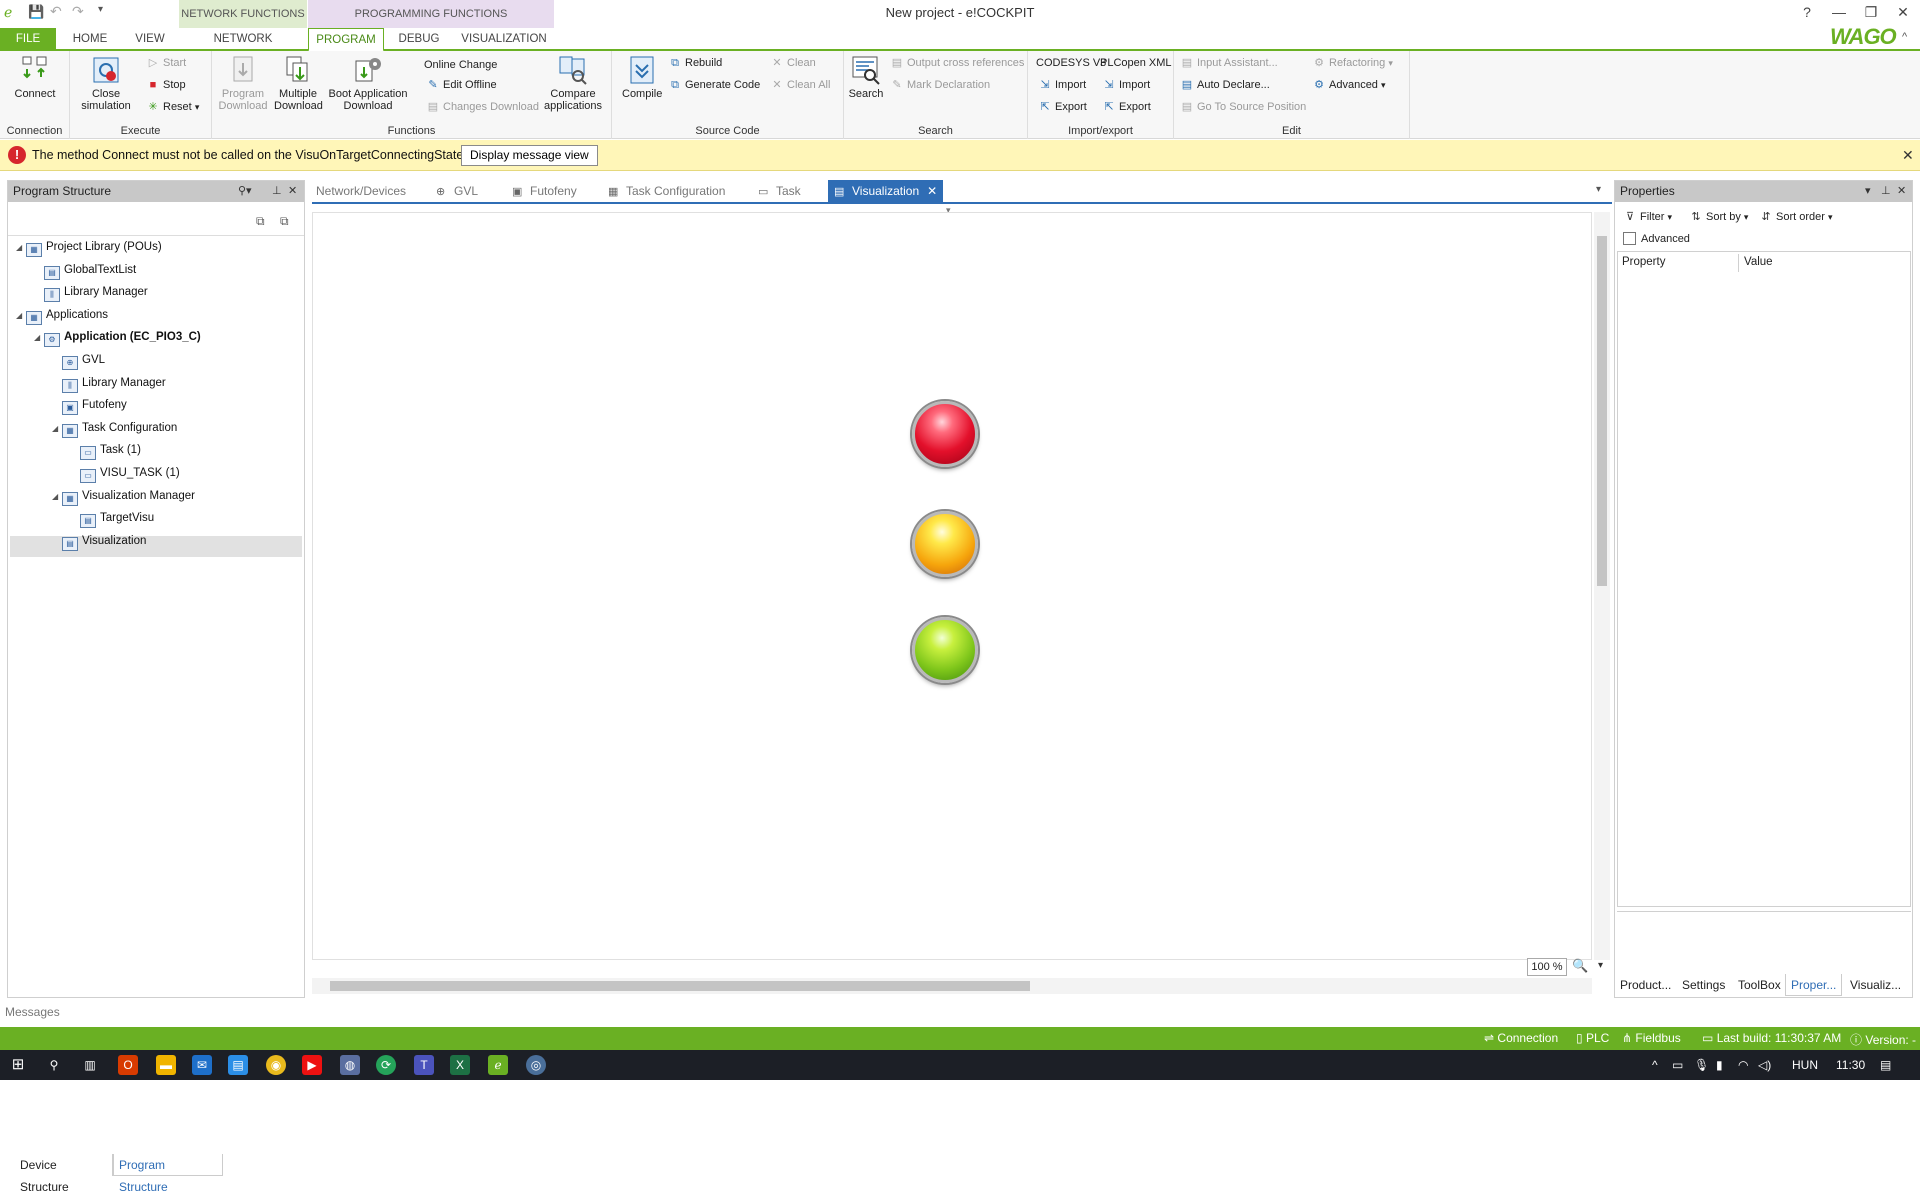  What do you see at coordinates (957, 63) in the screenshot?
I see `output-cross-references-button: ▤ Output cross references` at bounding box center [957, 63].